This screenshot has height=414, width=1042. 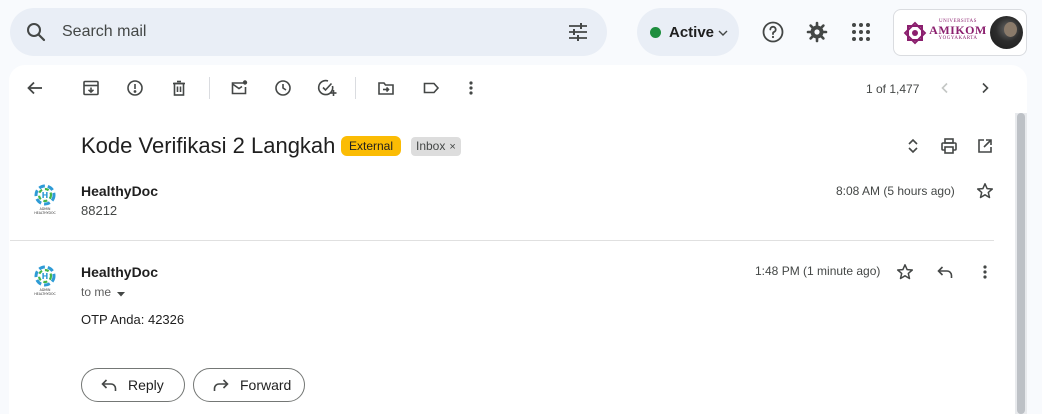 What do you see at coordinates (386, 88) in the screenshot?
I see `move-to-icon` at bounding box center [386, 88].